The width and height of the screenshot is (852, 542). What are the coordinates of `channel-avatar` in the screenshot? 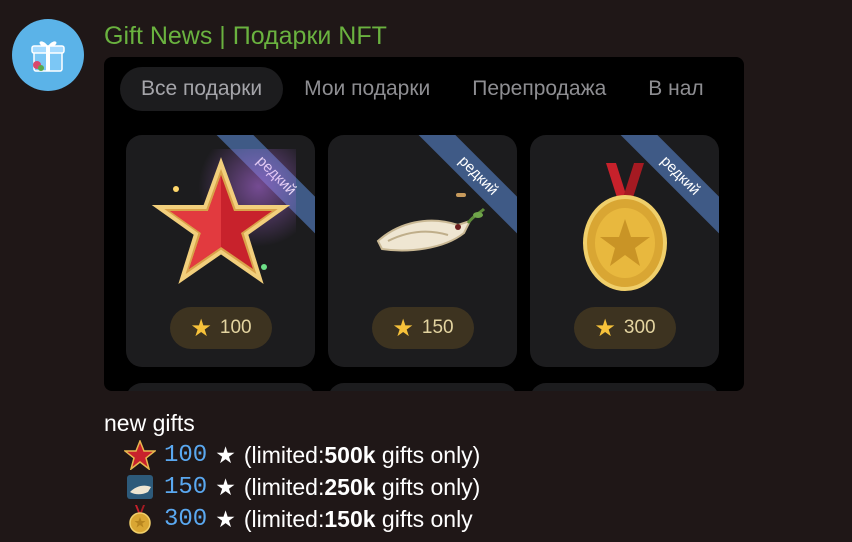 It's located at (48, 55).